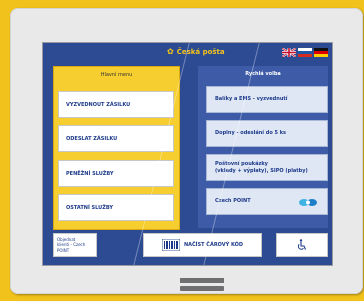 This screenshot has height=301, width=364. I want to click on russia-flag-icon, so click(305, 52).